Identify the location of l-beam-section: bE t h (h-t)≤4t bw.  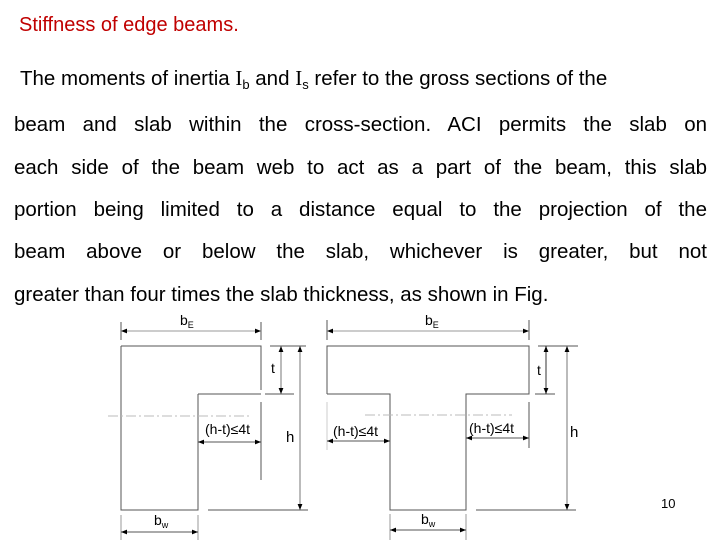
(208, 426).